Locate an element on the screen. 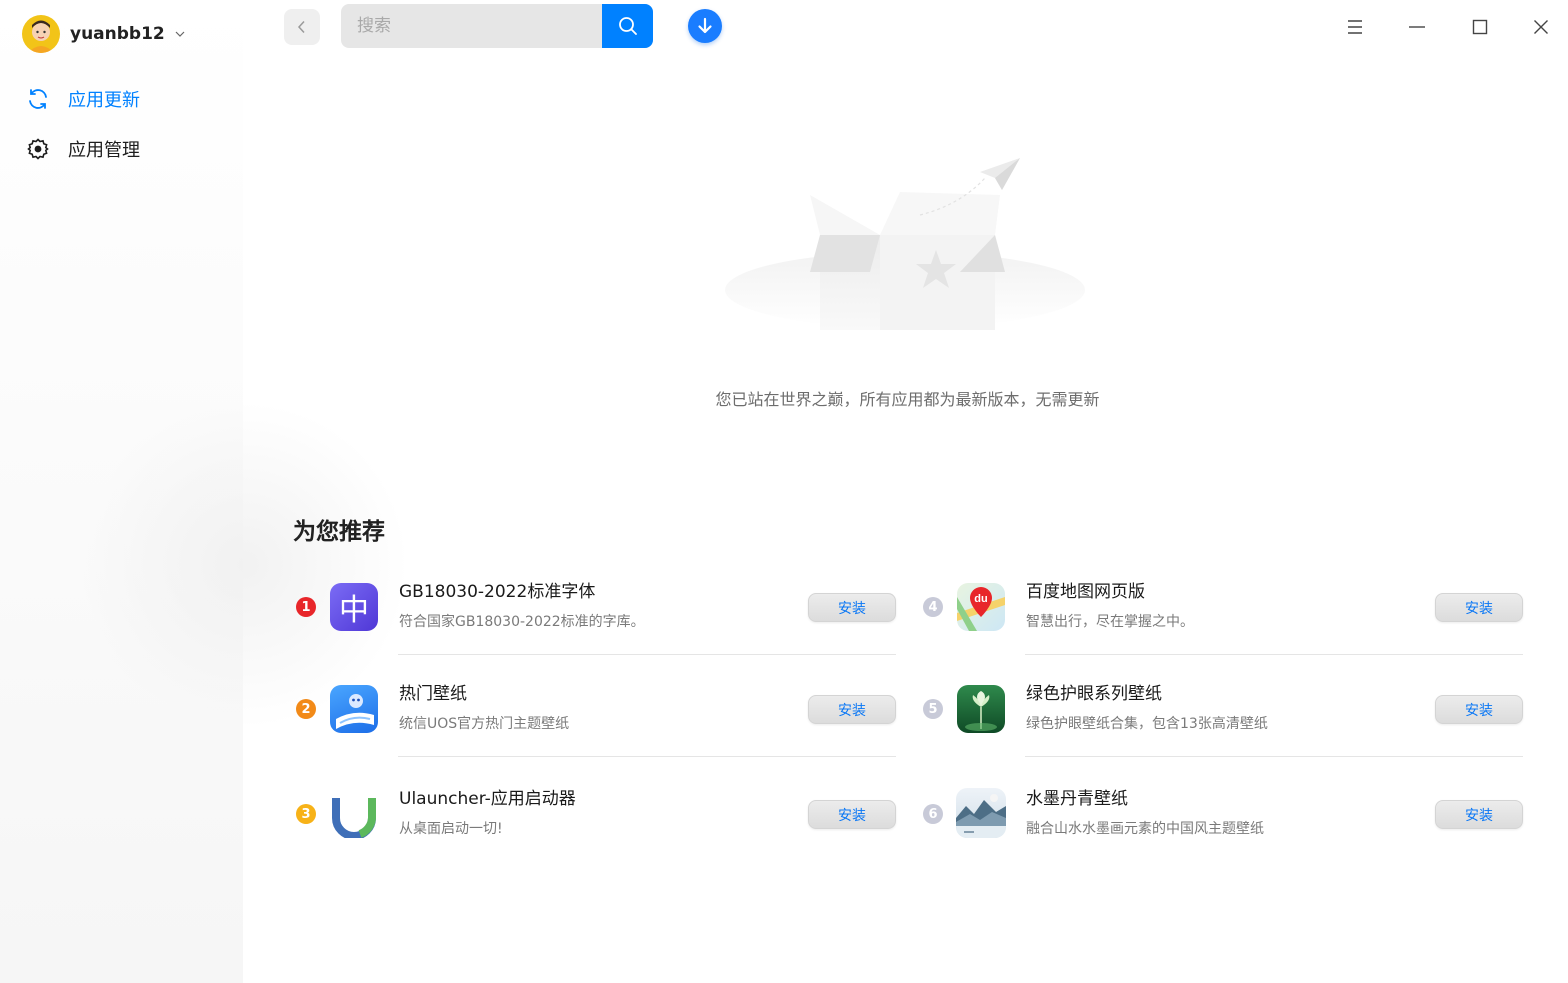 The image size is (1568, 983). app-name: 绿色护眼系列壁纸 is located at coordinates (1094, 691).